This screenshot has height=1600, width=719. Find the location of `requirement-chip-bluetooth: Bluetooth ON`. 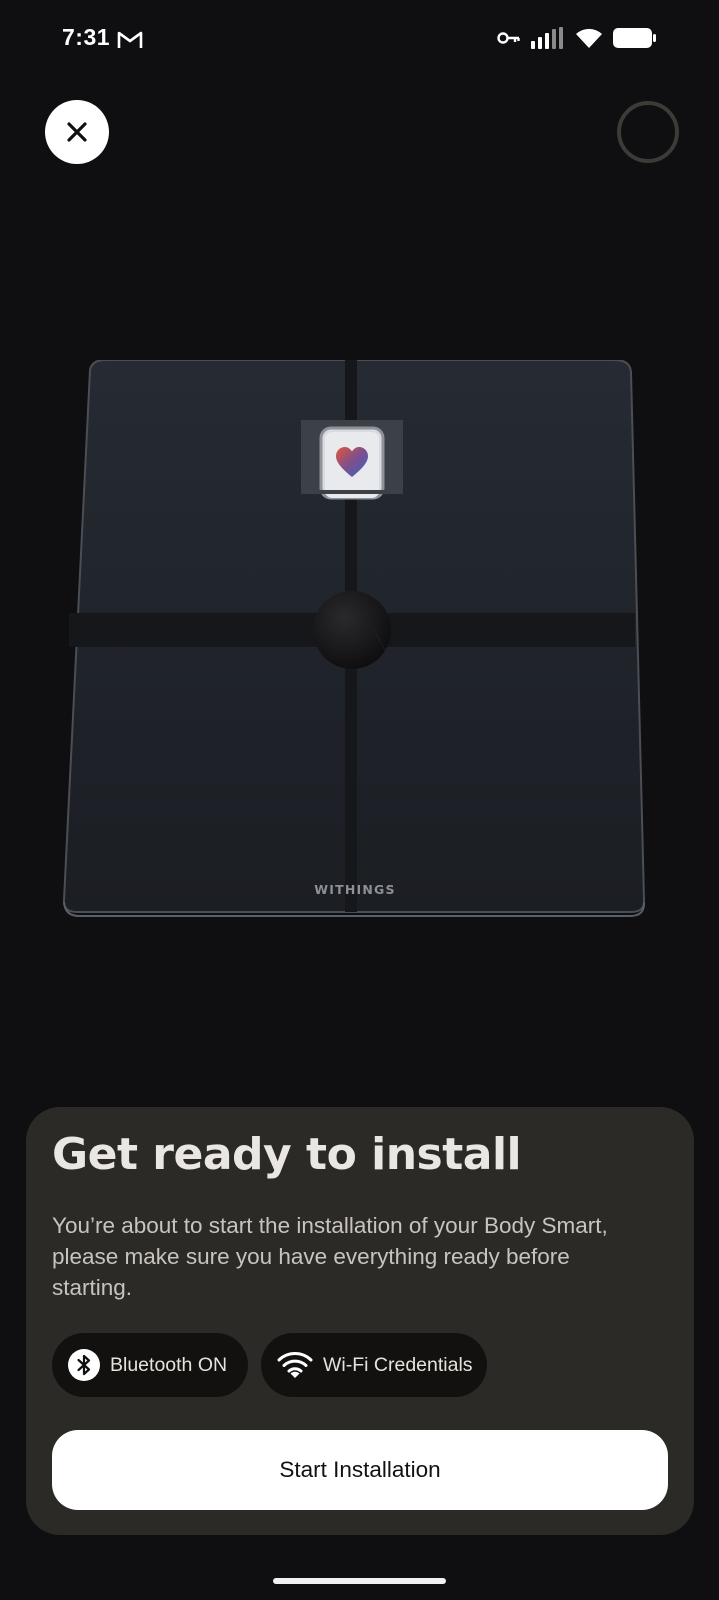

requirement-chip-bluetooth: Bluetooth ON is located at coordinates (150, 1365).